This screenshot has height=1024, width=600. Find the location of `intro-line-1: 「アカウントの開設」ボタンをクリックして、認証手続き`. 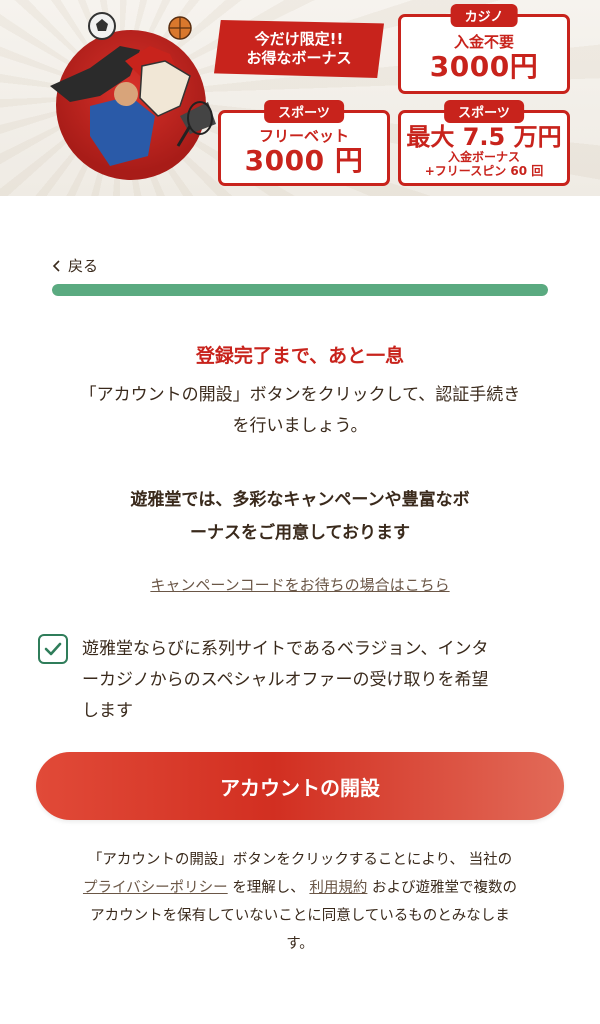

intro-line-1: 「アカウントの開設」ボタンをクリックして、認証手続き is located at coordinates (300, 395).